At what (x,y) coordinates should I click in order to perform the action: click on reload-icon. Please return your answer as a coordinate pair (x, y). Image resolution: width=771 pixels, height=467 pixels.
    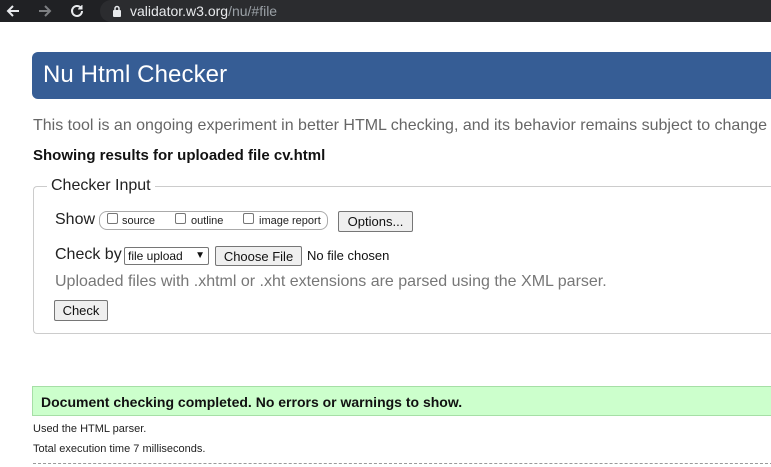
    Looking at the image, I should click on (77, 11).